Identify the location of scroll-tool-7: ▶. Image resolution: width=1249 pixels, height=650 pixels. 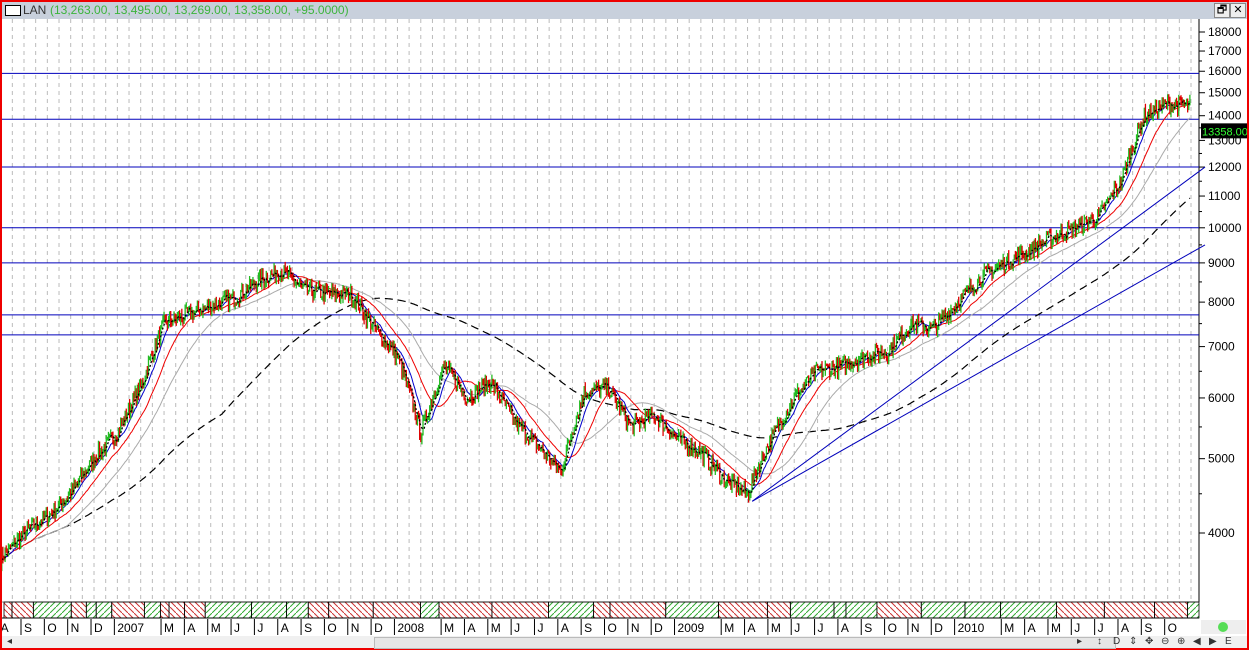
(1213, 642).